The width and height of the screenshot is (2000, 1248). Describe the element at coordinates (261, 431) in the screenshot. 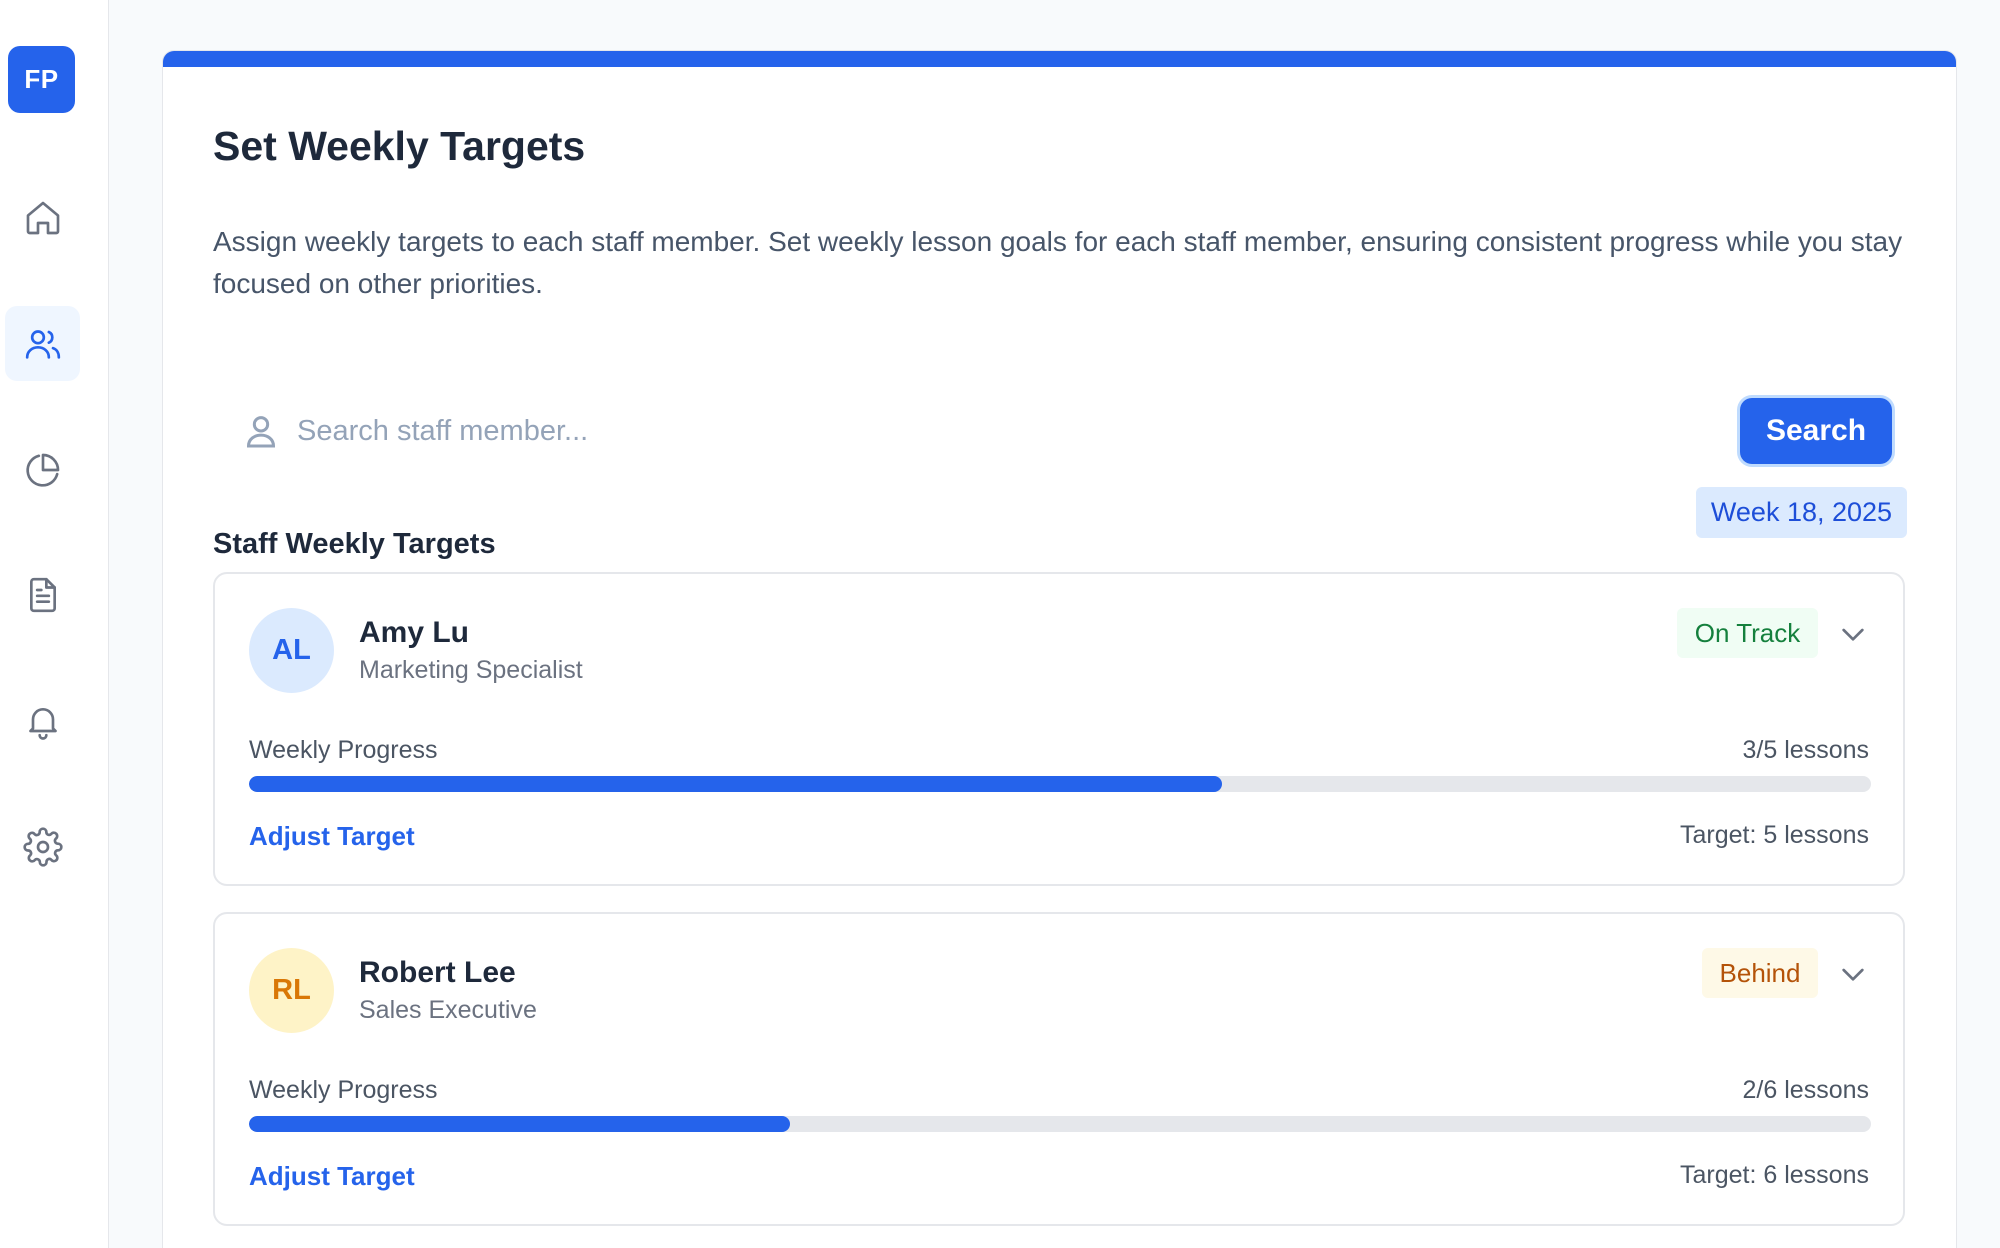

I see `user-icon` at that location.